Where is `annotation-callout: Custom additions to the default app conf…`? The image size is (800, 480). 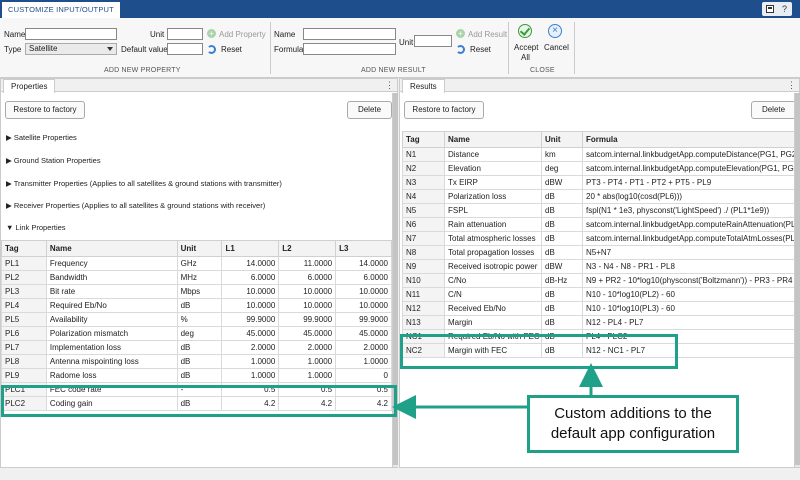
annotation-callout: Custom additions to the default app conf… is located at coordinates (633, 424).